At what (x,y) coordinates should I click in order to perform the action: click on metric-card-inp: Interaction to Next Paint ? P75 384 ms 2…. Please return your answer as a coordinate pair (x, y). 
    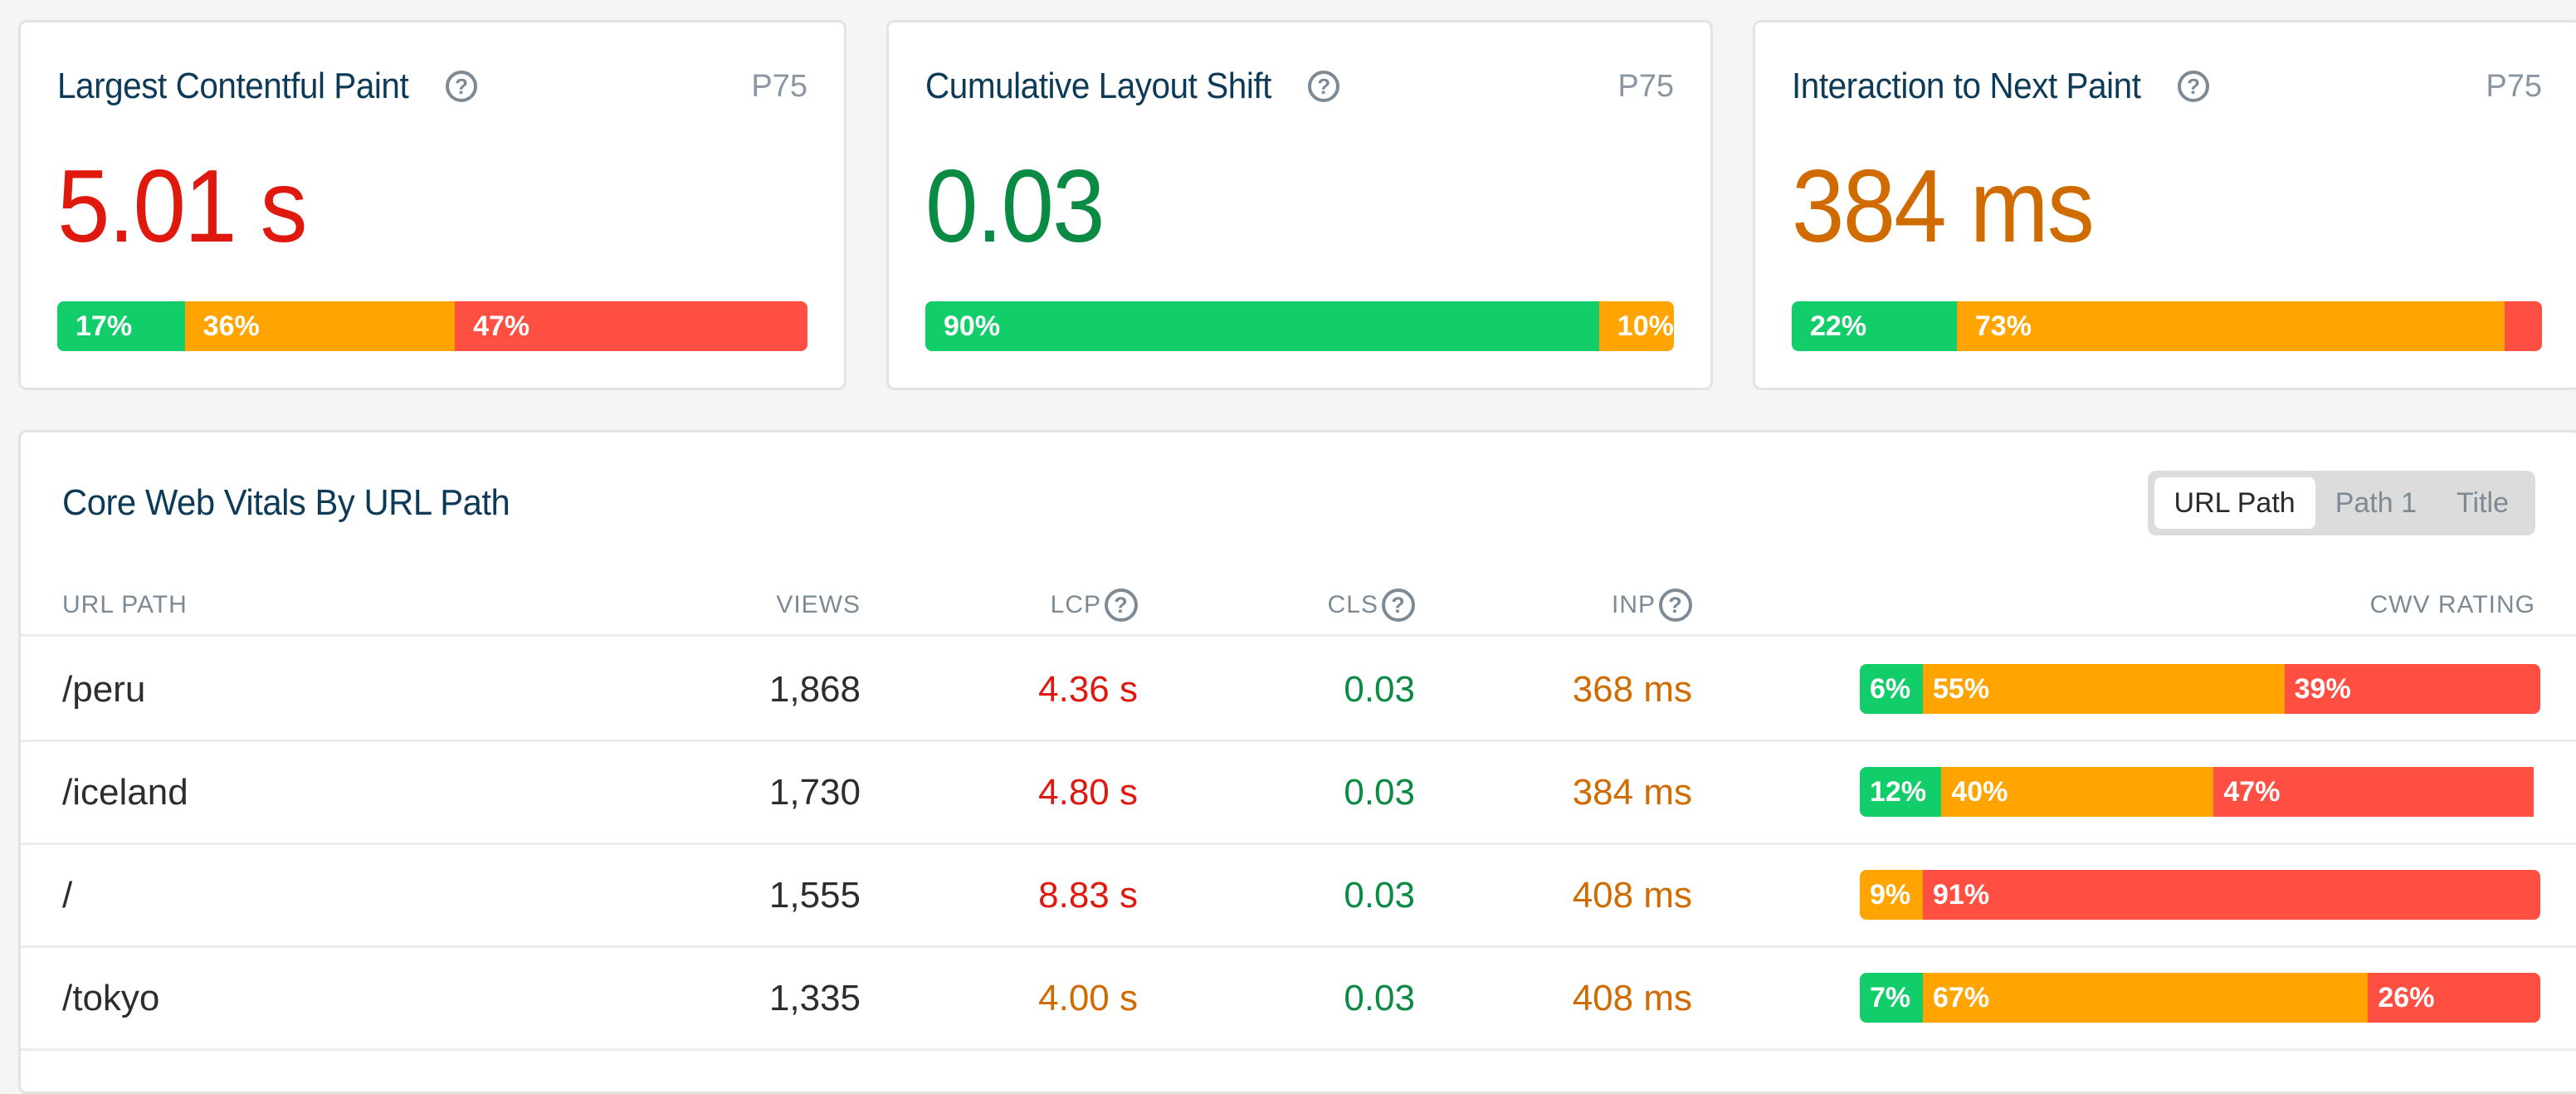
    Looking at the image, I should click on (2164, 205).